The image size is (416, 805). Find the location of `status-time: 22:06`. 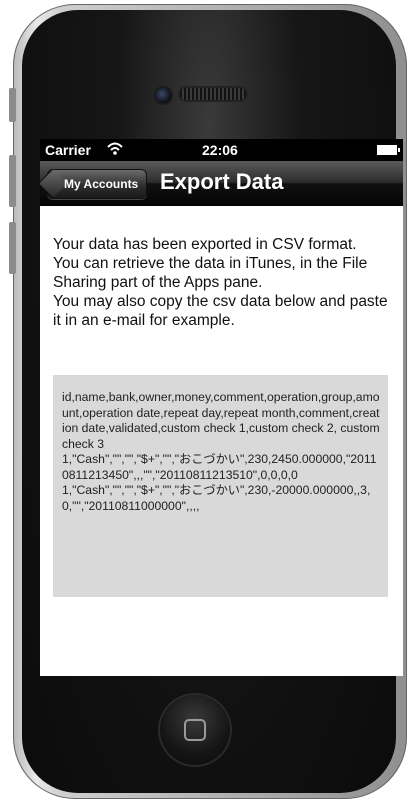

status-time: 22:06 is located at coordinates (220, 150).